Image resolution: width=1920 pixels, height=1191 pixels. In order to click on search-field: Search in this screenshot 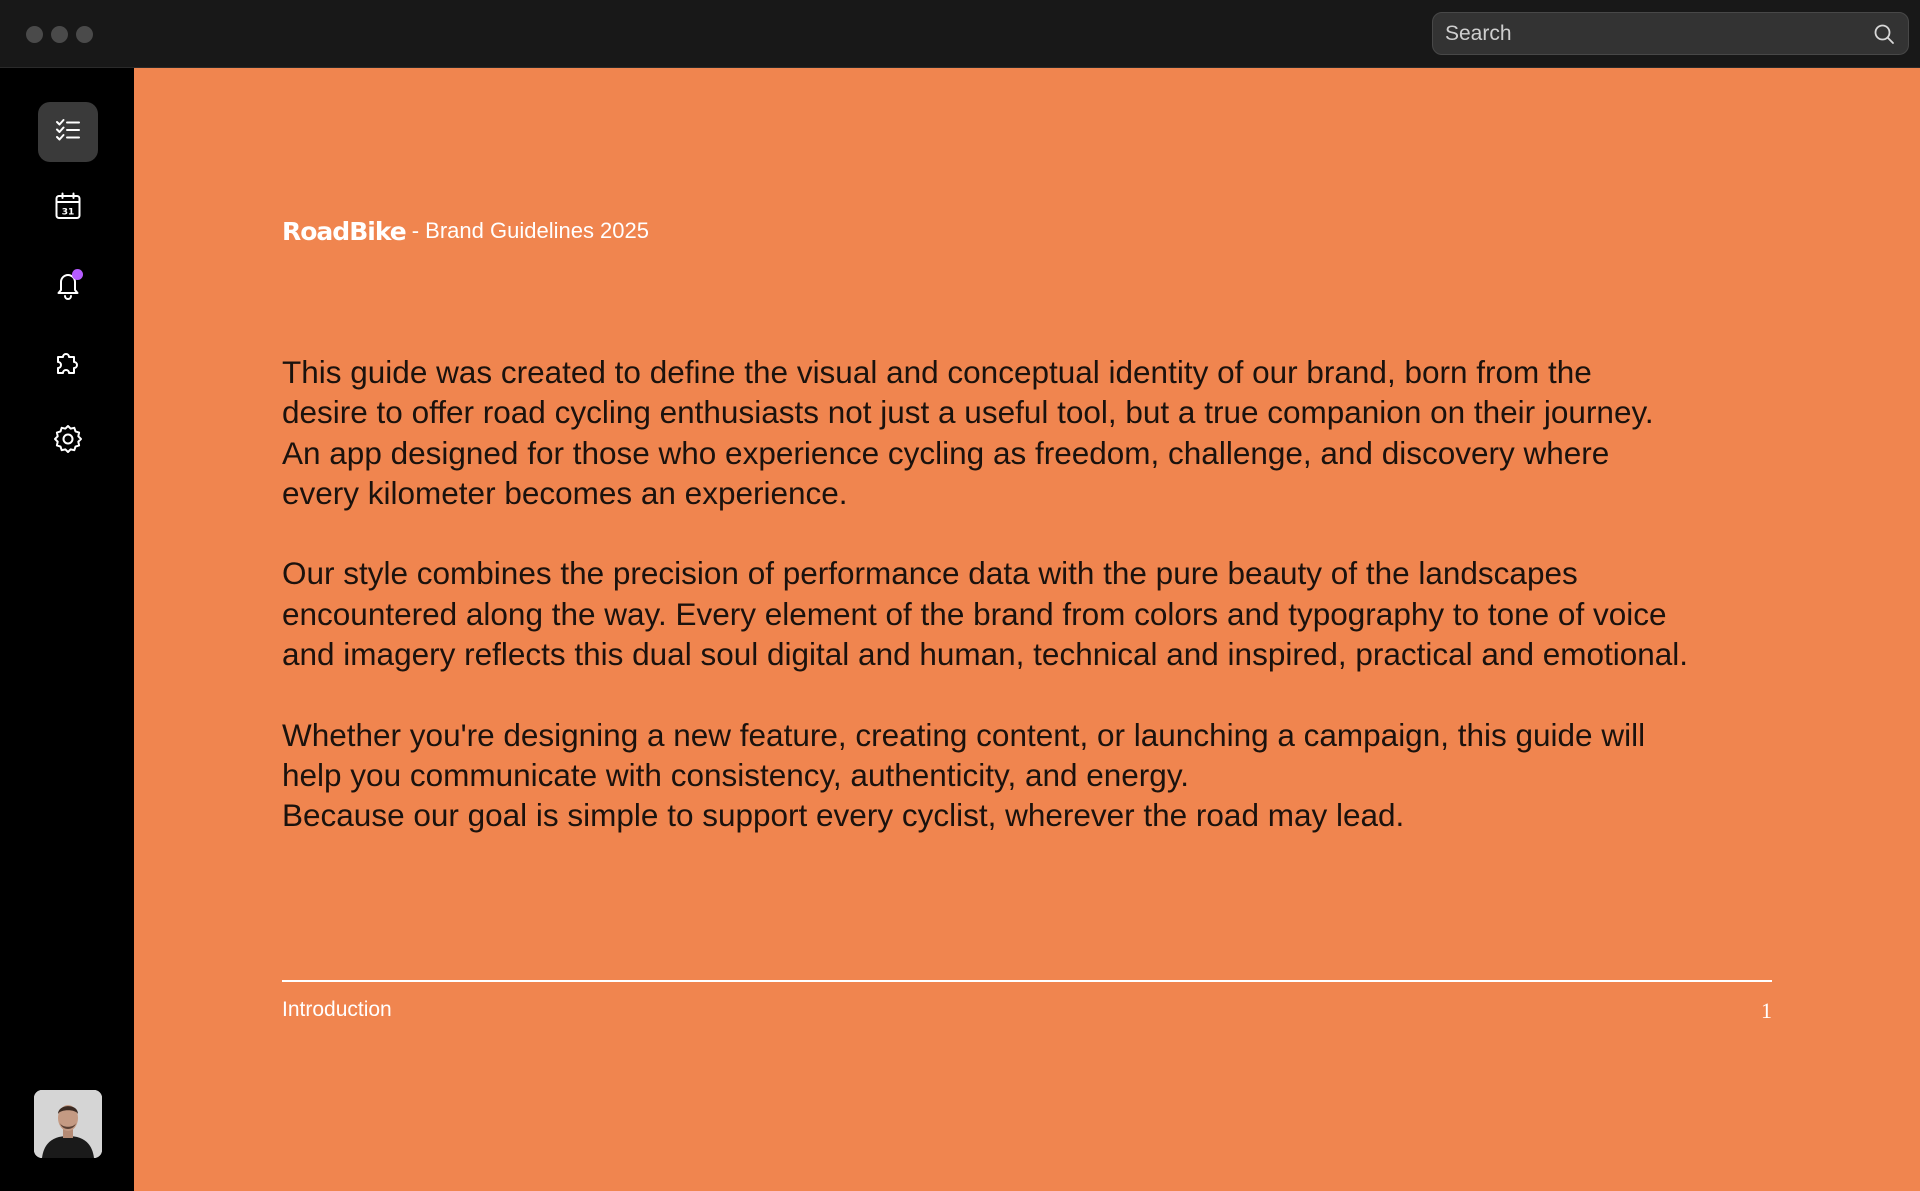, I will do `click(1670, 33)`.